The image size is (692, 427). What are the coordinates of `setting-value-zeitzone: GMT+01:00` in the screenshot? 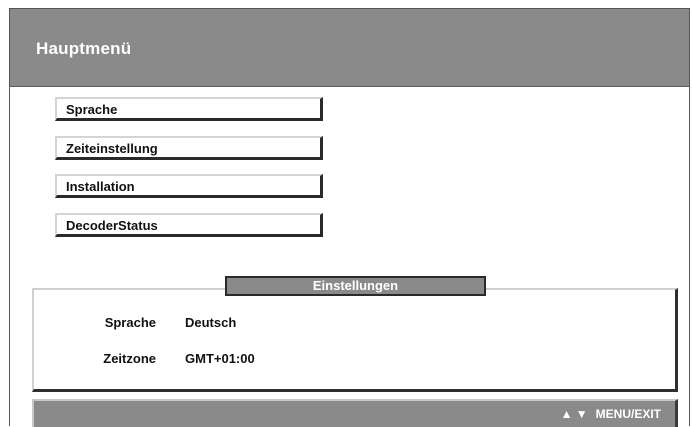 It's located at (220, 358).